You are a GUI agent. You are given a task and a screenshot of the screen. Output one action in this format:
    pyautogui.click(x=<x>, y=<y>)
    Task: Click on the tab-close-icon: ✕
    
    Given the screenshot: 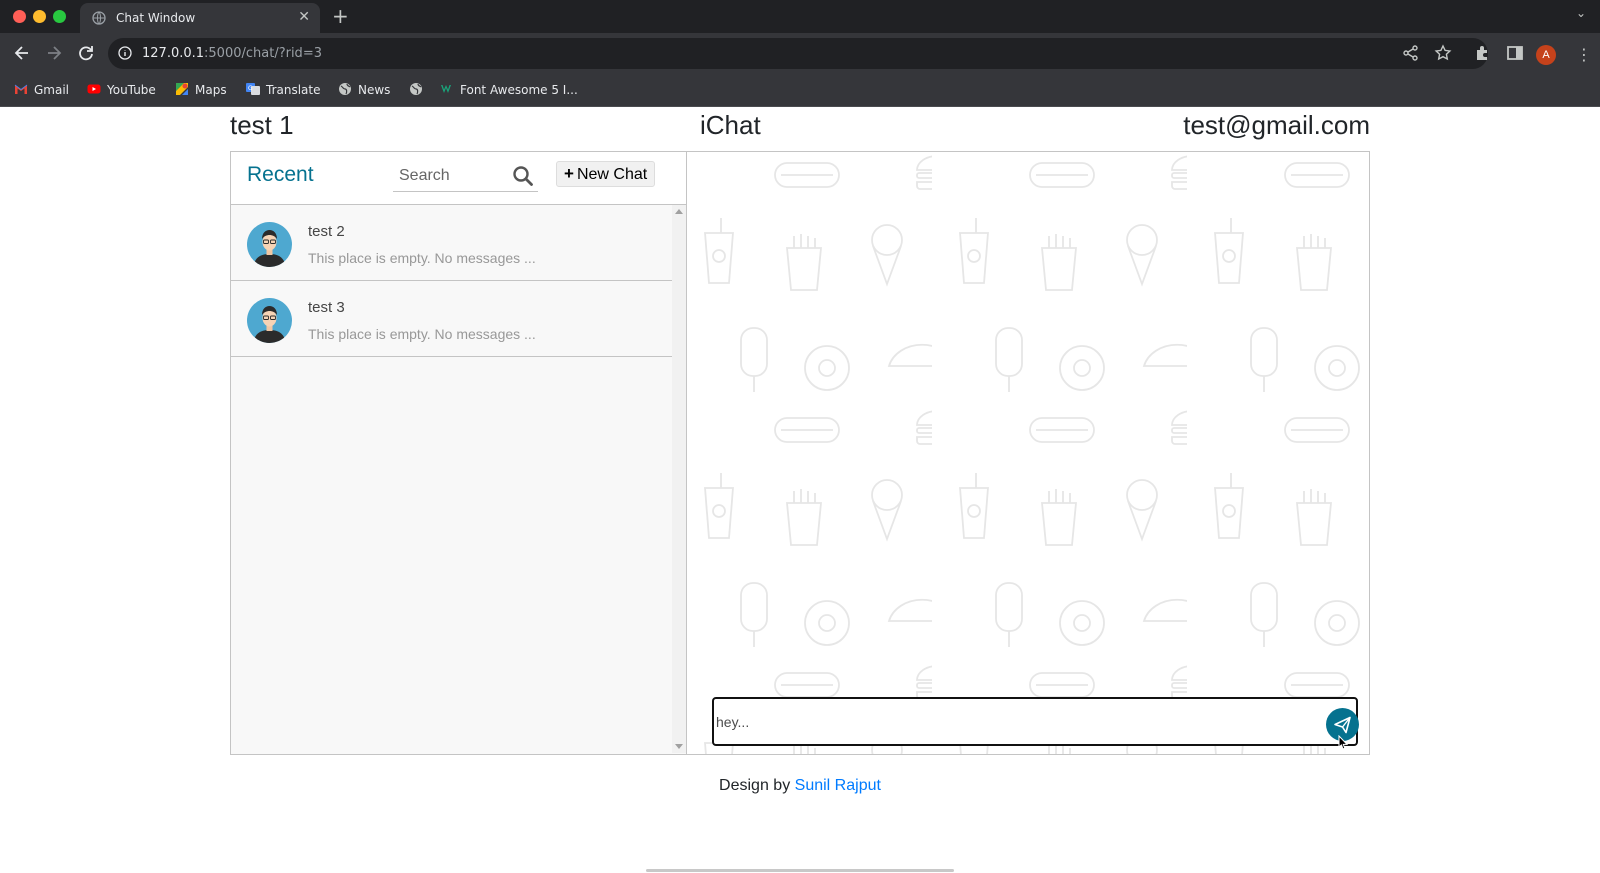 What is the action you would take?
    pyautogui.click(x=304, y=17)
    